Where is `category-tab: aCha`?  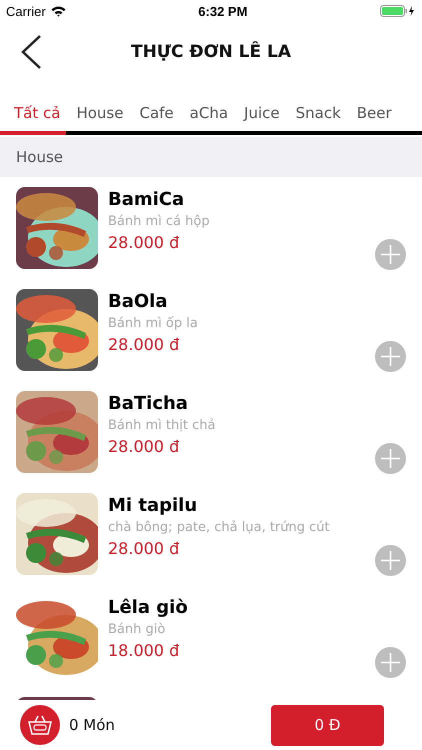
category-tab: aCha is located at coordinates (209, 117).